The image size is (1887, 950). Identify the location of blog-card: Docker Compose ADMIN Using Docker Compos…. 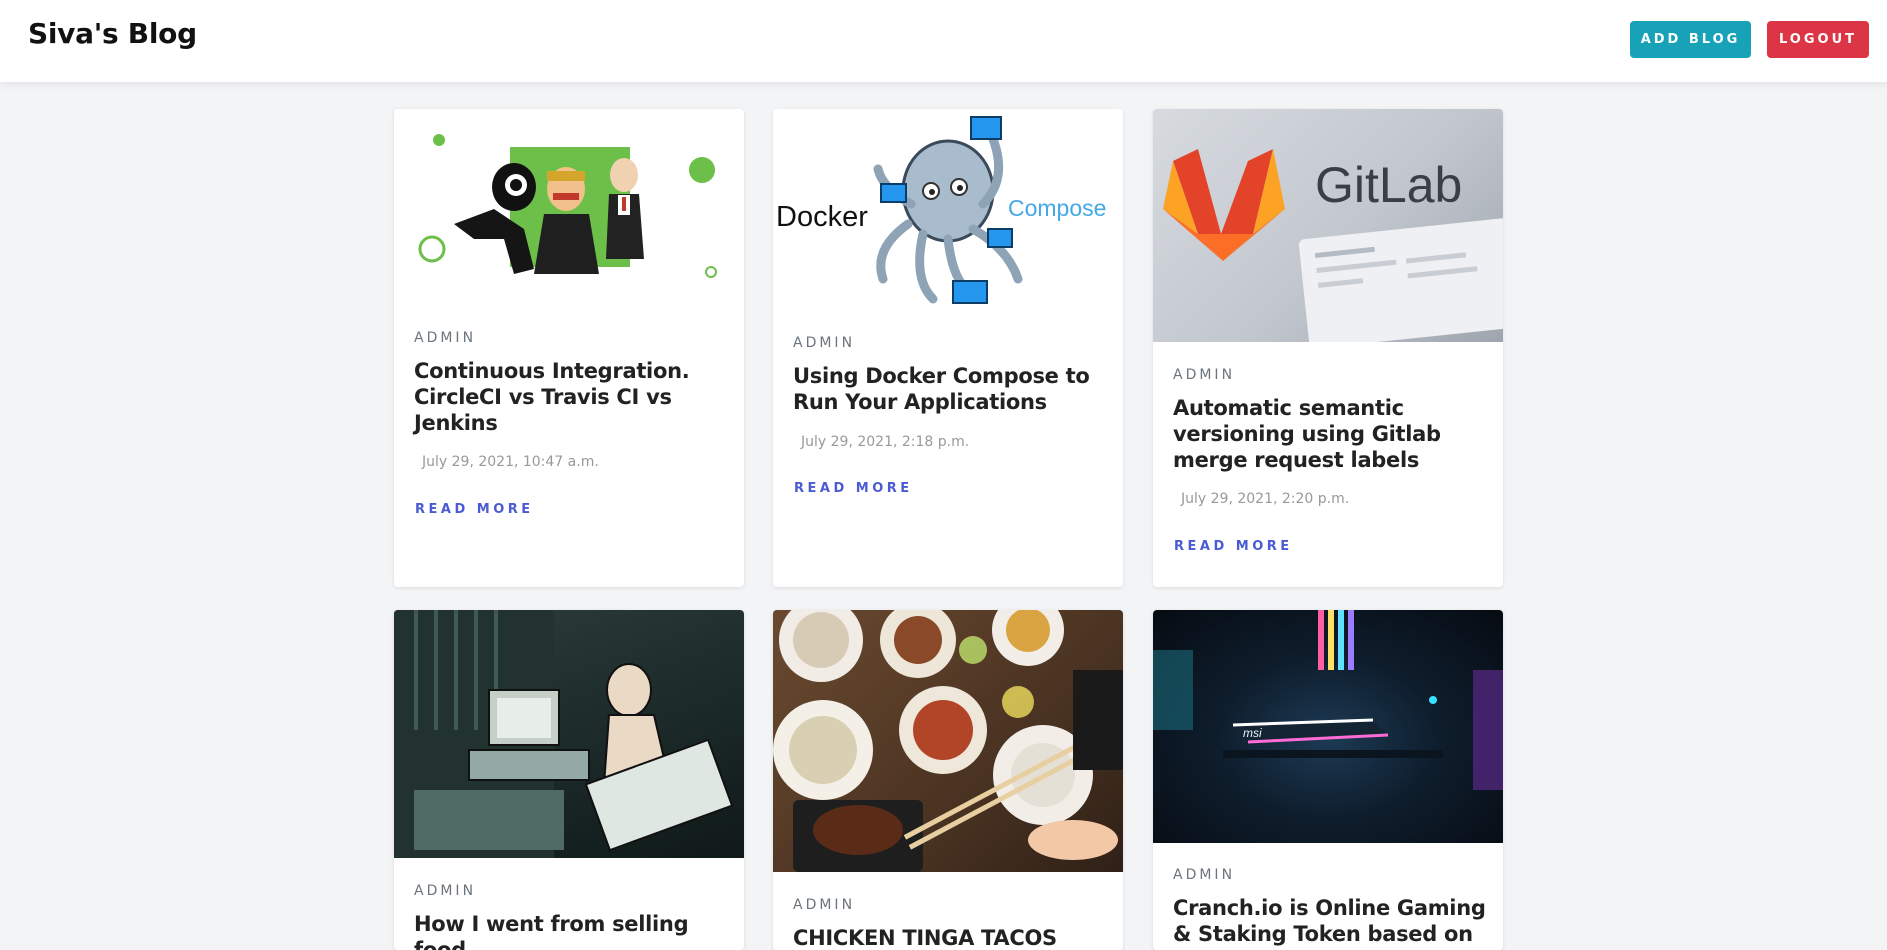
(948, 348).